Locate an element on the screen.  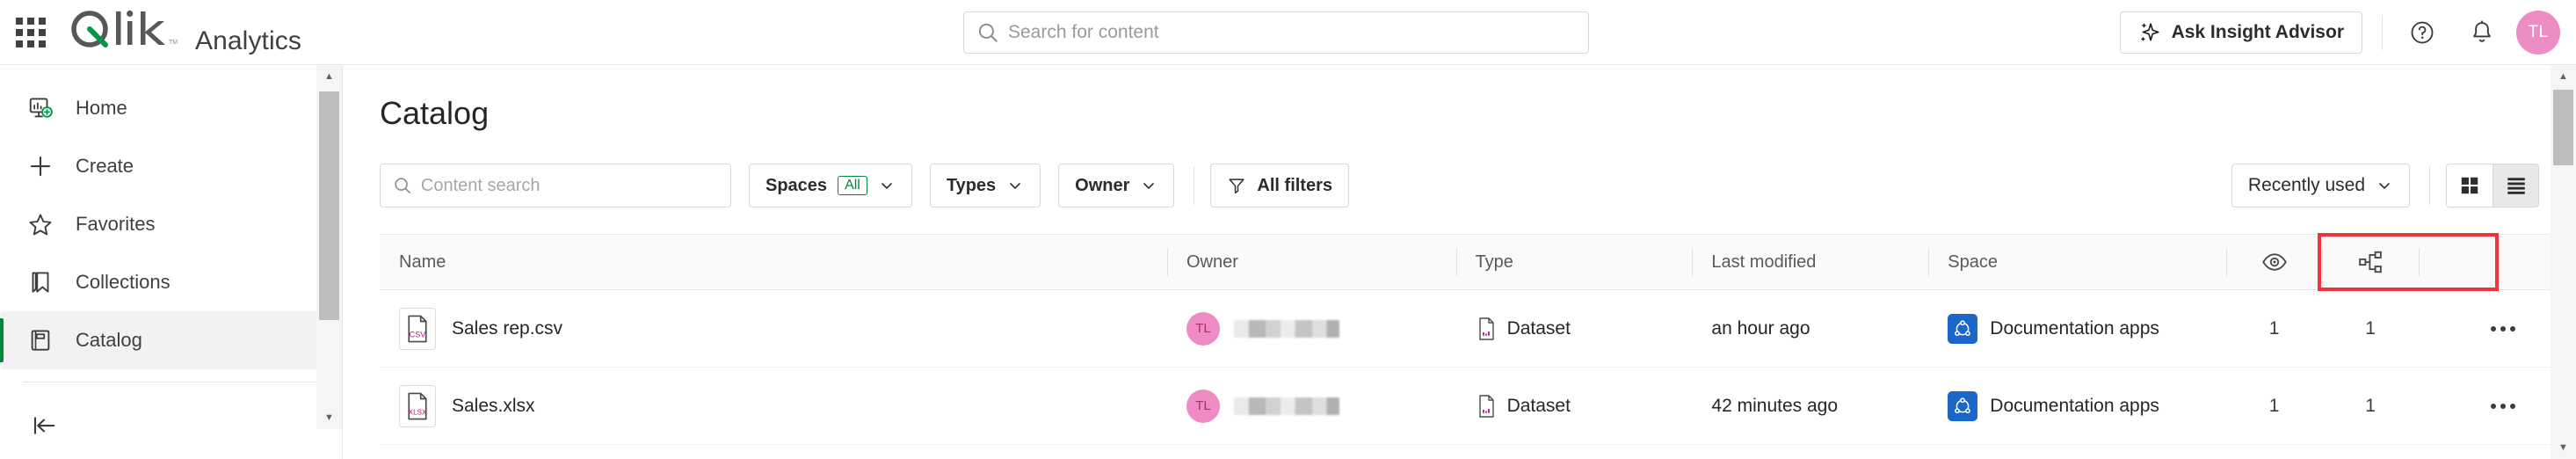
sidebar-scrollbar: ▲ ▼ is located at coordinates (329, 247).